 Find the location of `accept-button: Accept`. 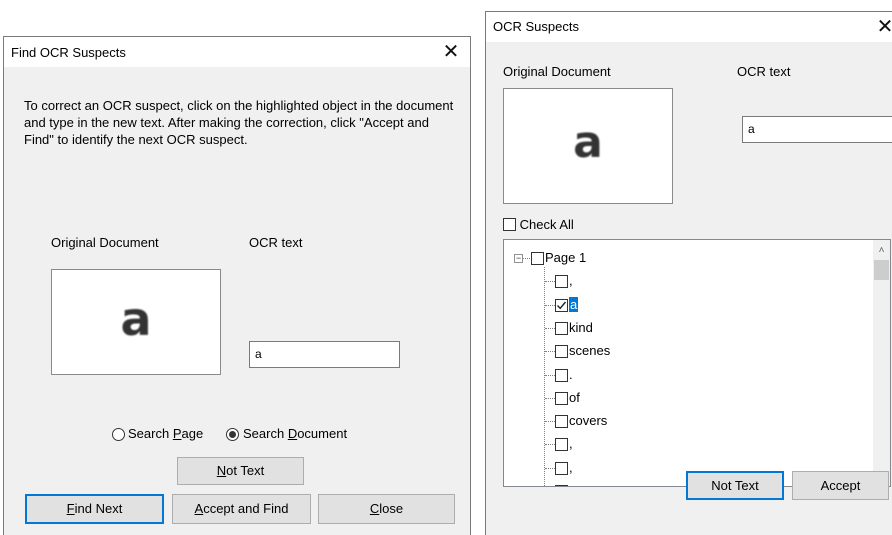

accept-button: Accept is located at coordinates (840, 485).